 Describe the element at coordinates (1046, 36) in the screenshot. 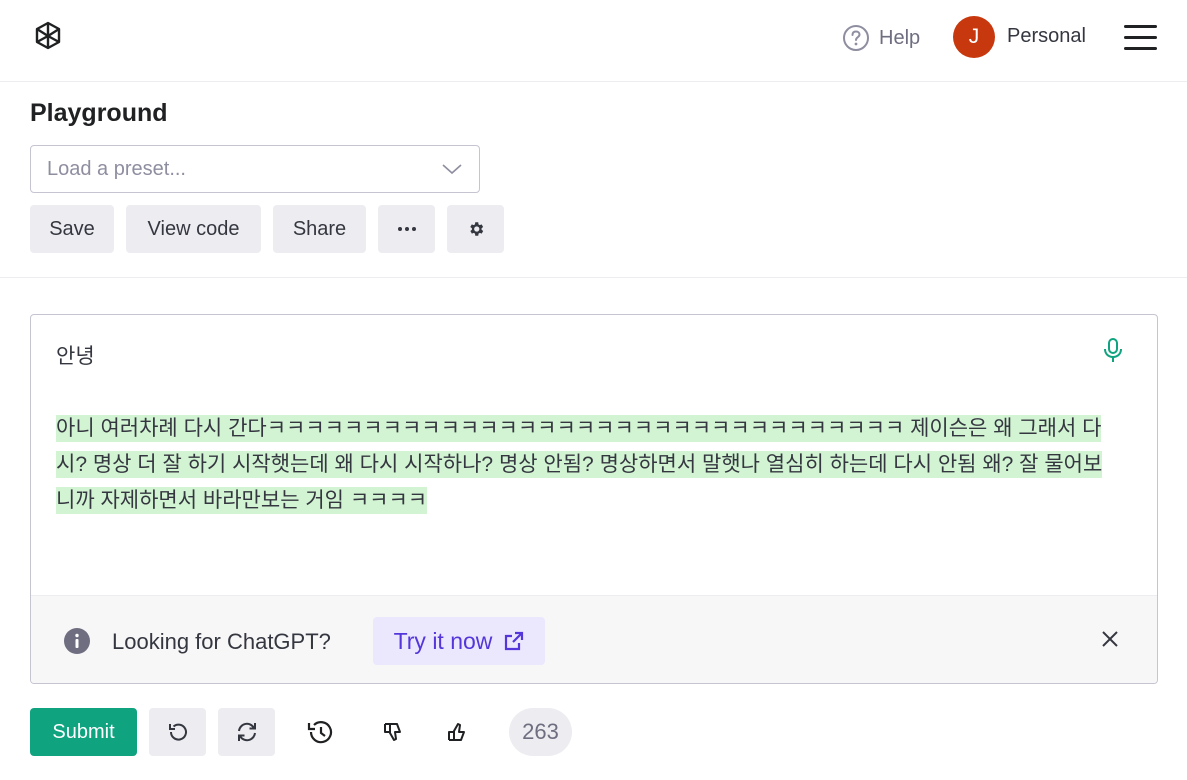

I see `account-label: Personal` at that location.